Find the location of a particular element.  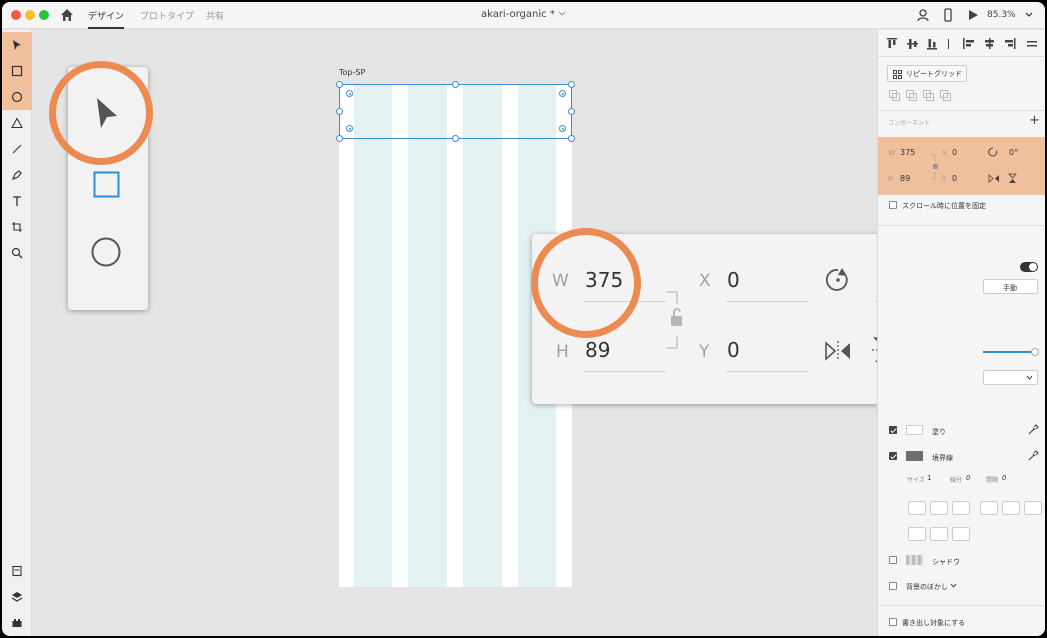

stroke-center-button is located at coordinates (961, 508).